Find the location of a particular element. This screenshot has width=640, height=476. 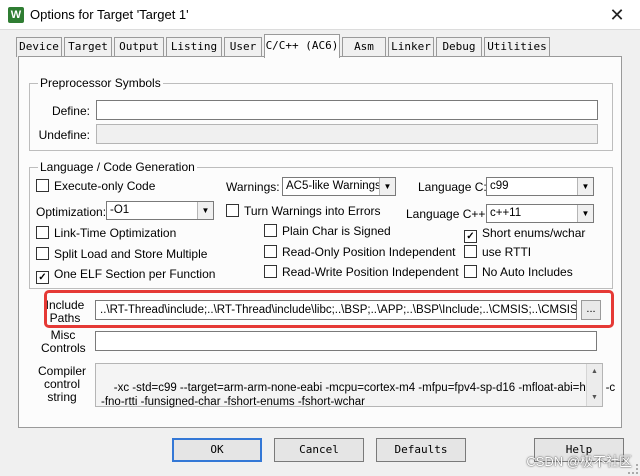

scroll-up-icon: ▲ is located at coordinates (594, 372).